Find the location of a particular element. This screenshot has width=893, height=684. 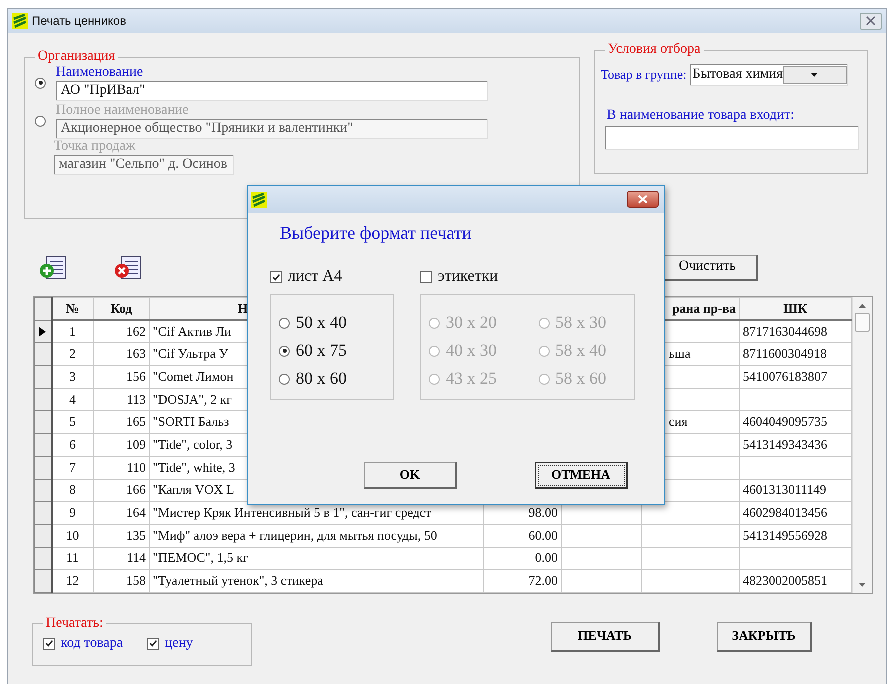

table-cell: 5 is located at coordinates (73, 422).